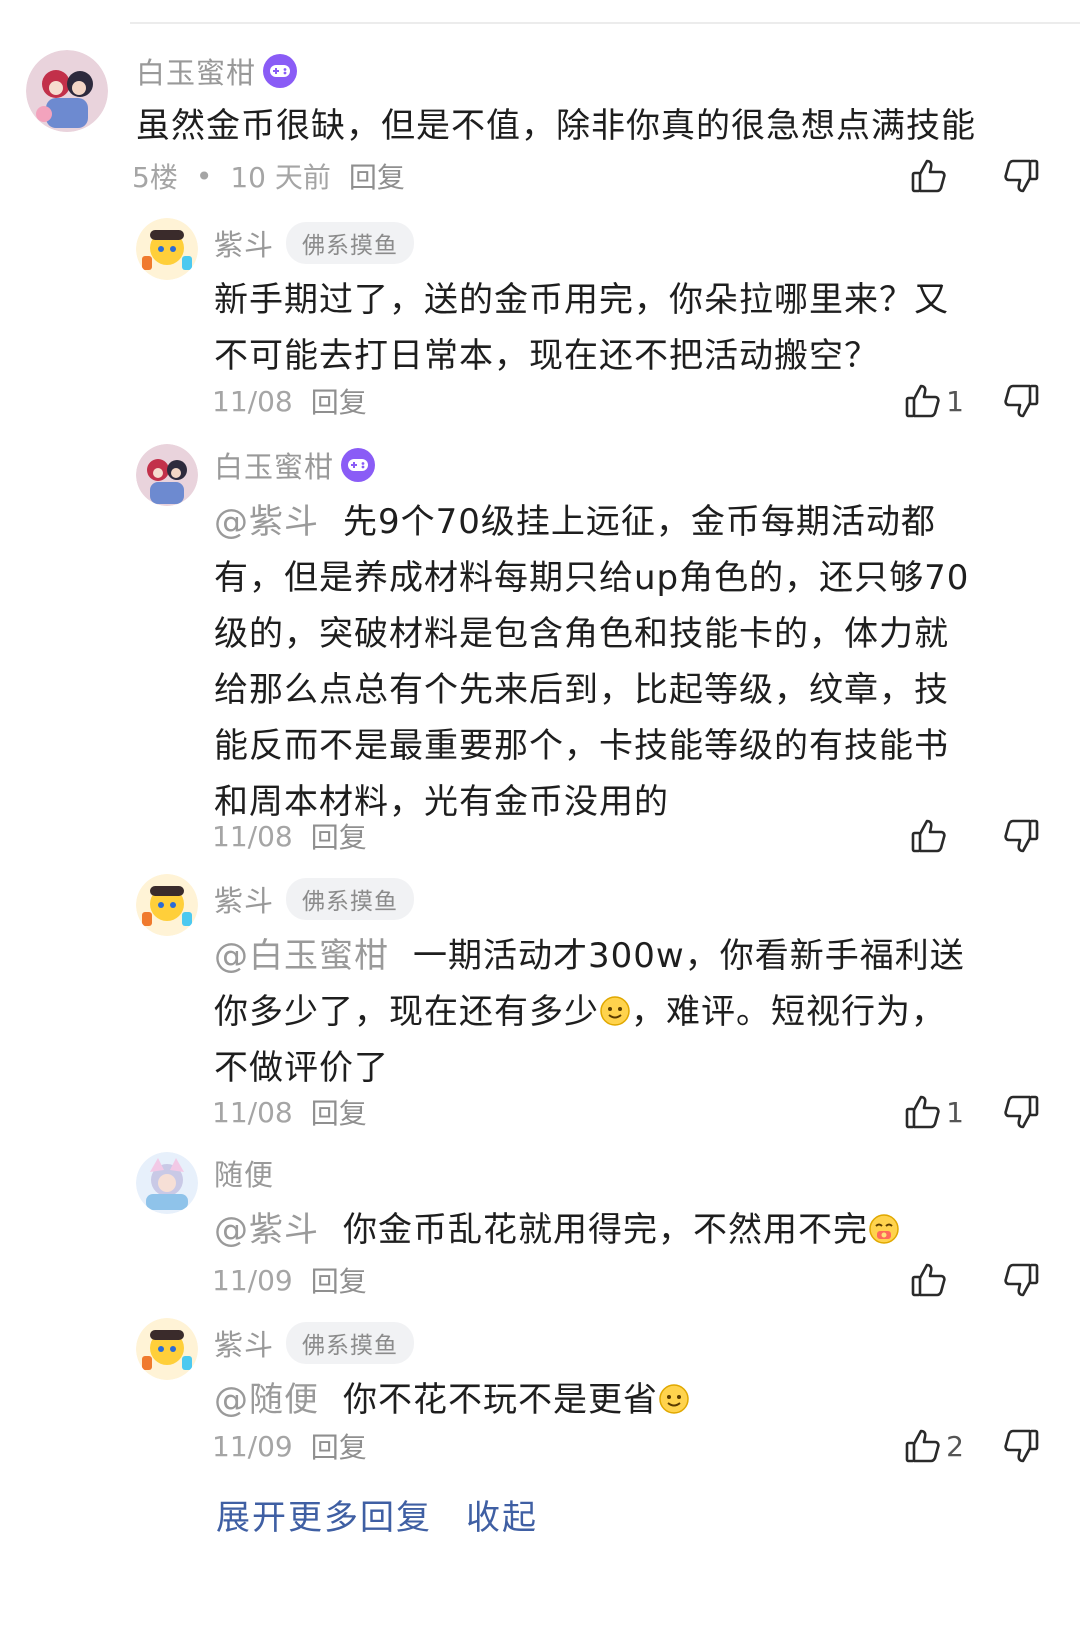 This screenshot has height=1639, width=1080. Describe the element at coordinates (955, 1446) in the screenshot. I see `like-count: 2` at that location.